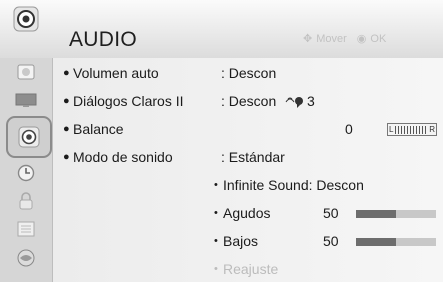 This screenshot has height=282, width=443. I want to click on hint-move-label: Mover, so click(331, 38).